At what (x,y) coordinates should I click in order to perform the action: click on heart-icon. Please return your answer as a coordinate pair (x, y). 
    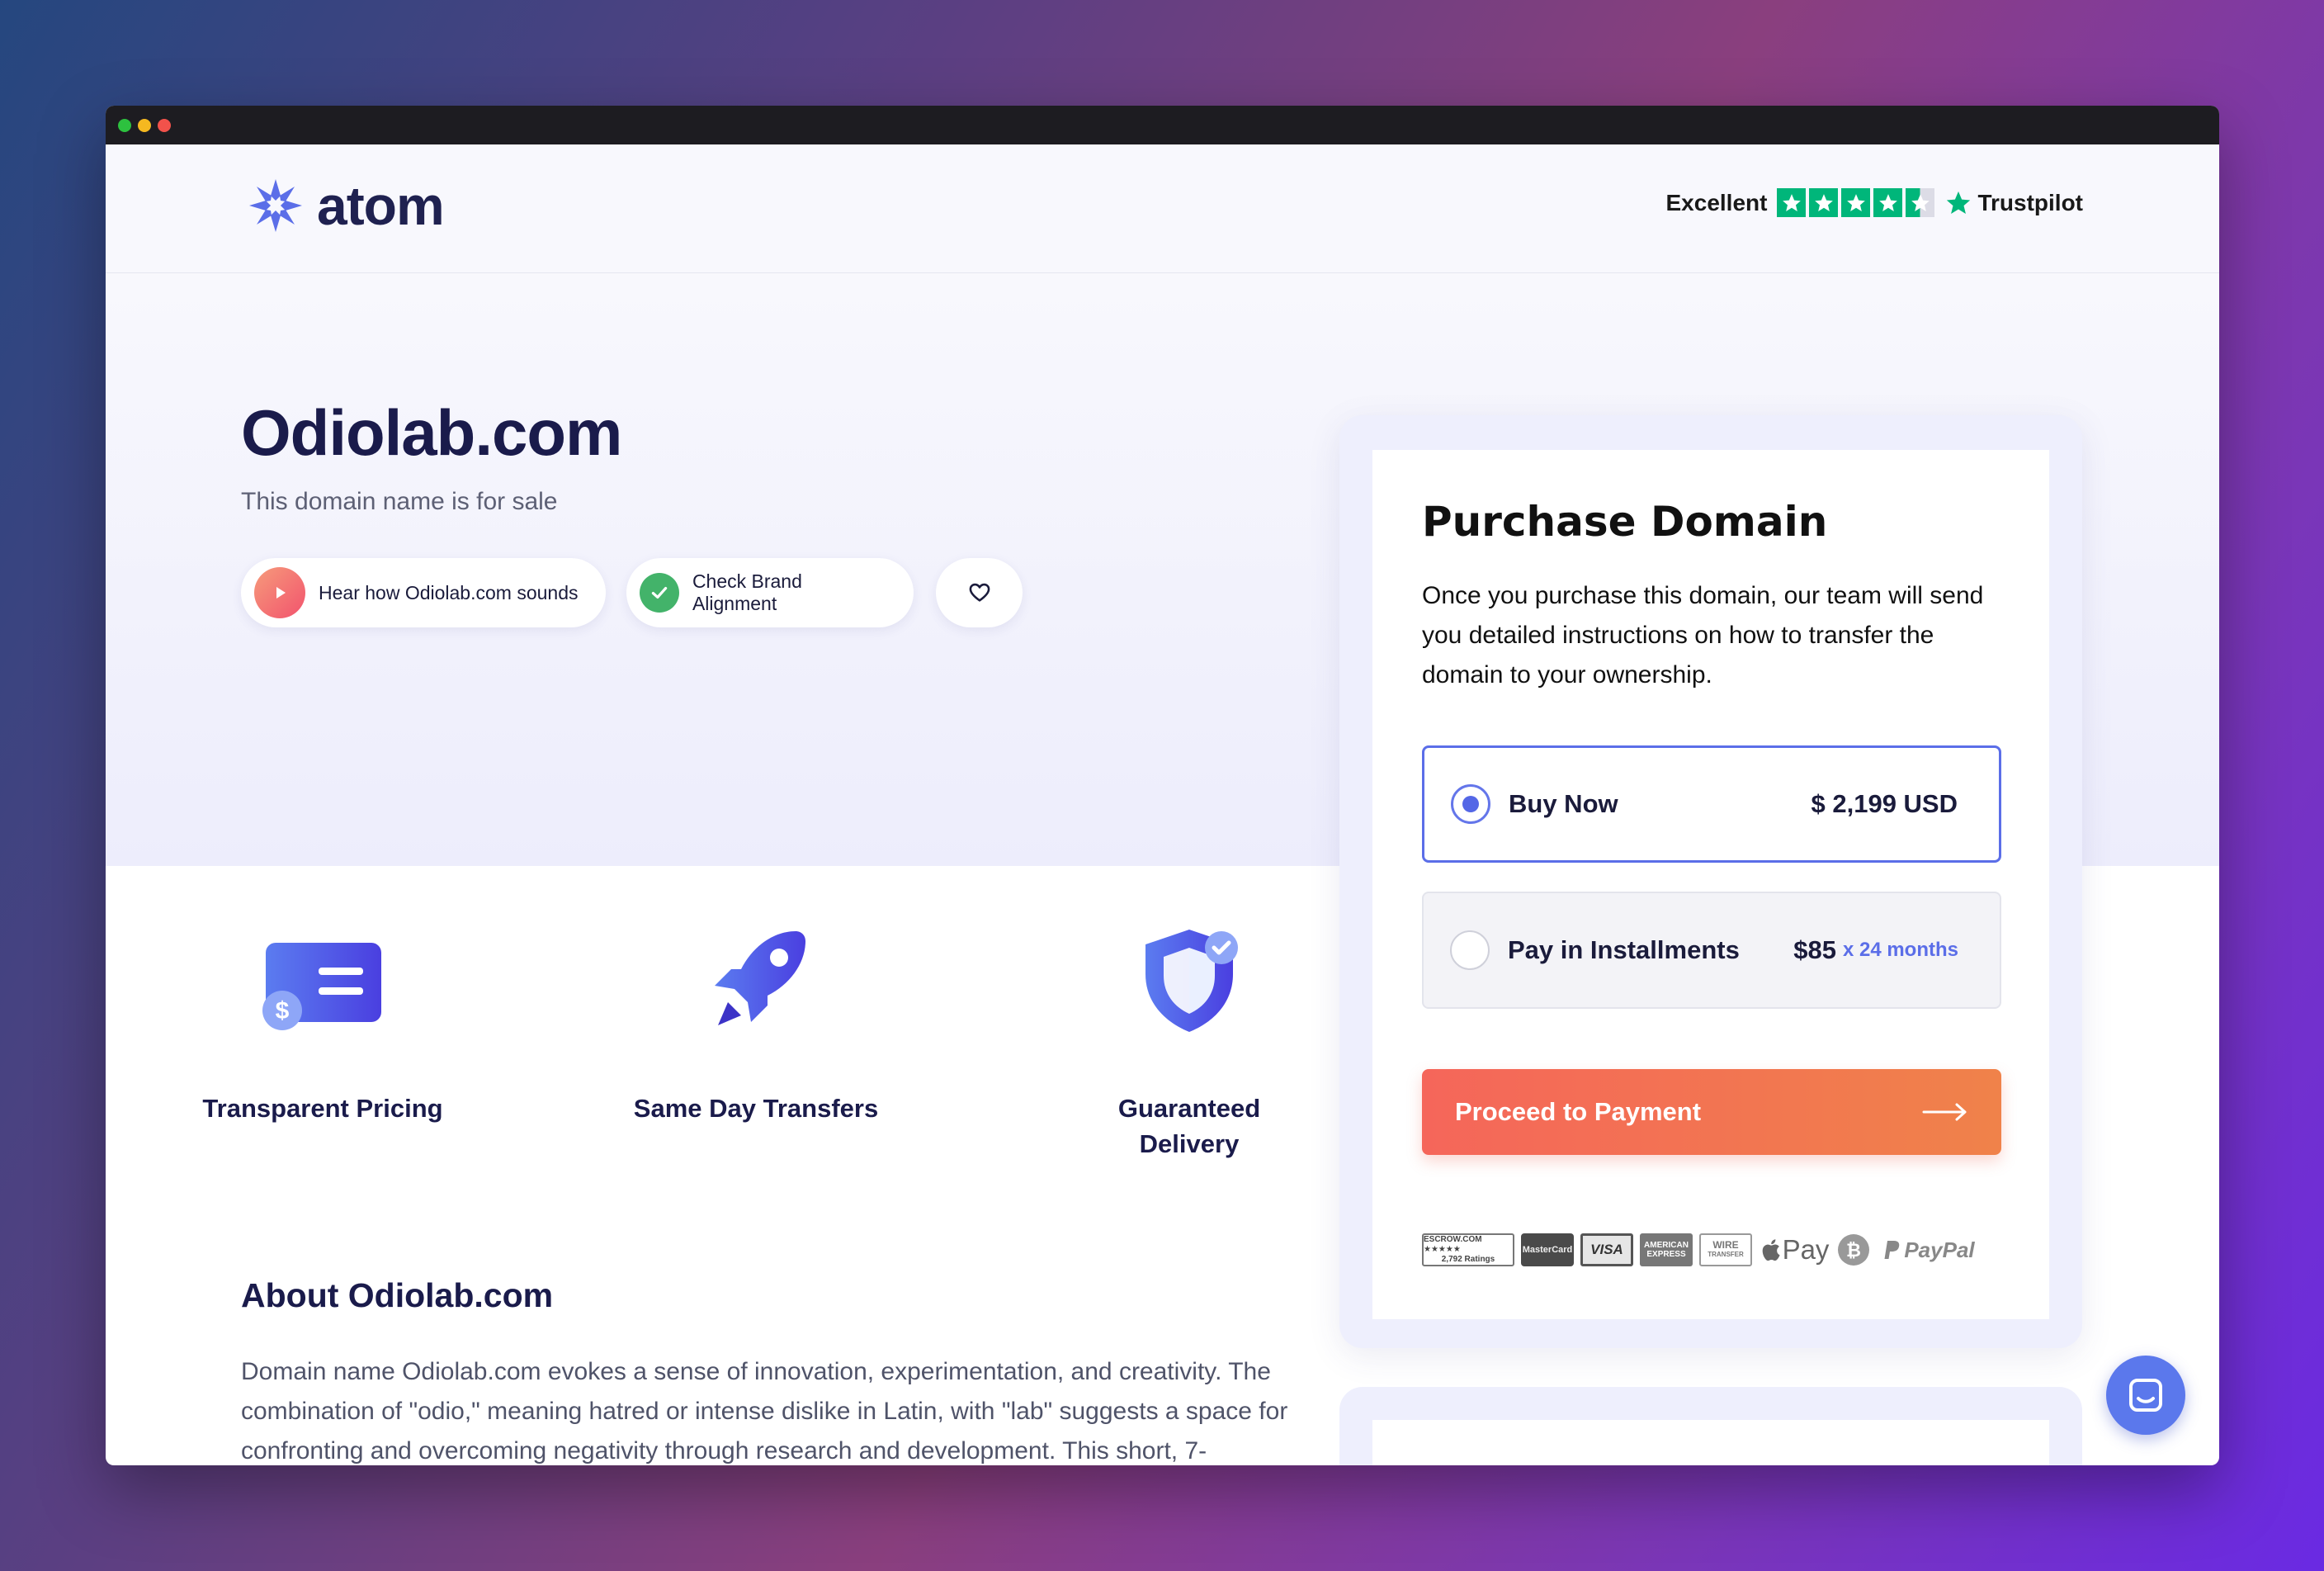
    Looking at the image, I should click on (979, 592).